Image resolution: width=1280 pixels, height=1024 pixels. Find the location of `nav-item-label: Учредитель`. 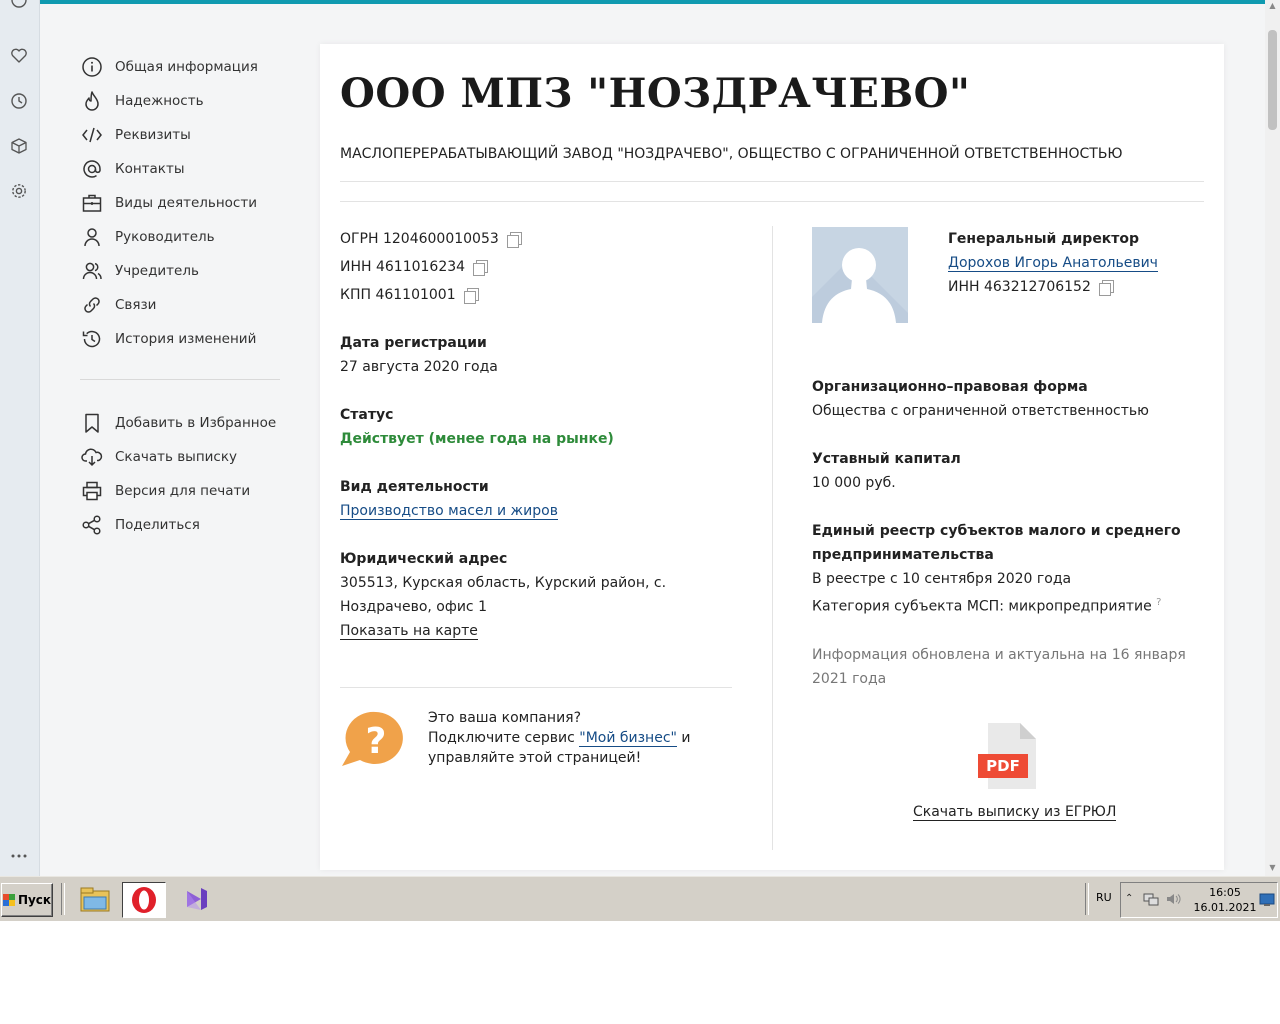

nav-item-label: Учредитель is located at coordinates (157, 271).